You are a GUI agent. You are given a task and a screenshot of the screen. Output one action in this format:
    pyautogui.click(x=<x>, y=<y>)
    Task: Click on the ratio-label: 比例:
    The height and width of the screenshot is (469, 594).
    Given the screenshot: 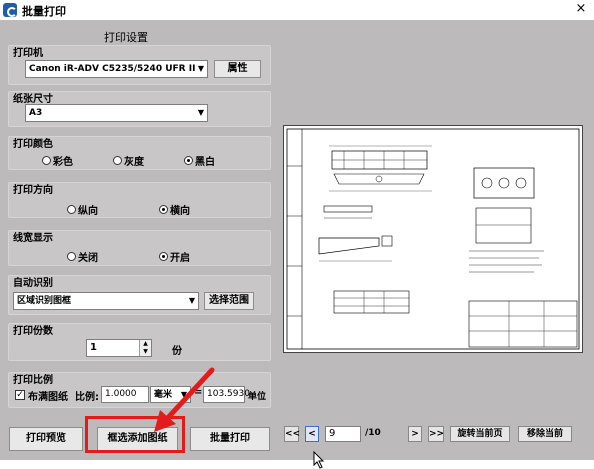 What is the action you would take?
    pyautogui.click(x=87, y=397)
    